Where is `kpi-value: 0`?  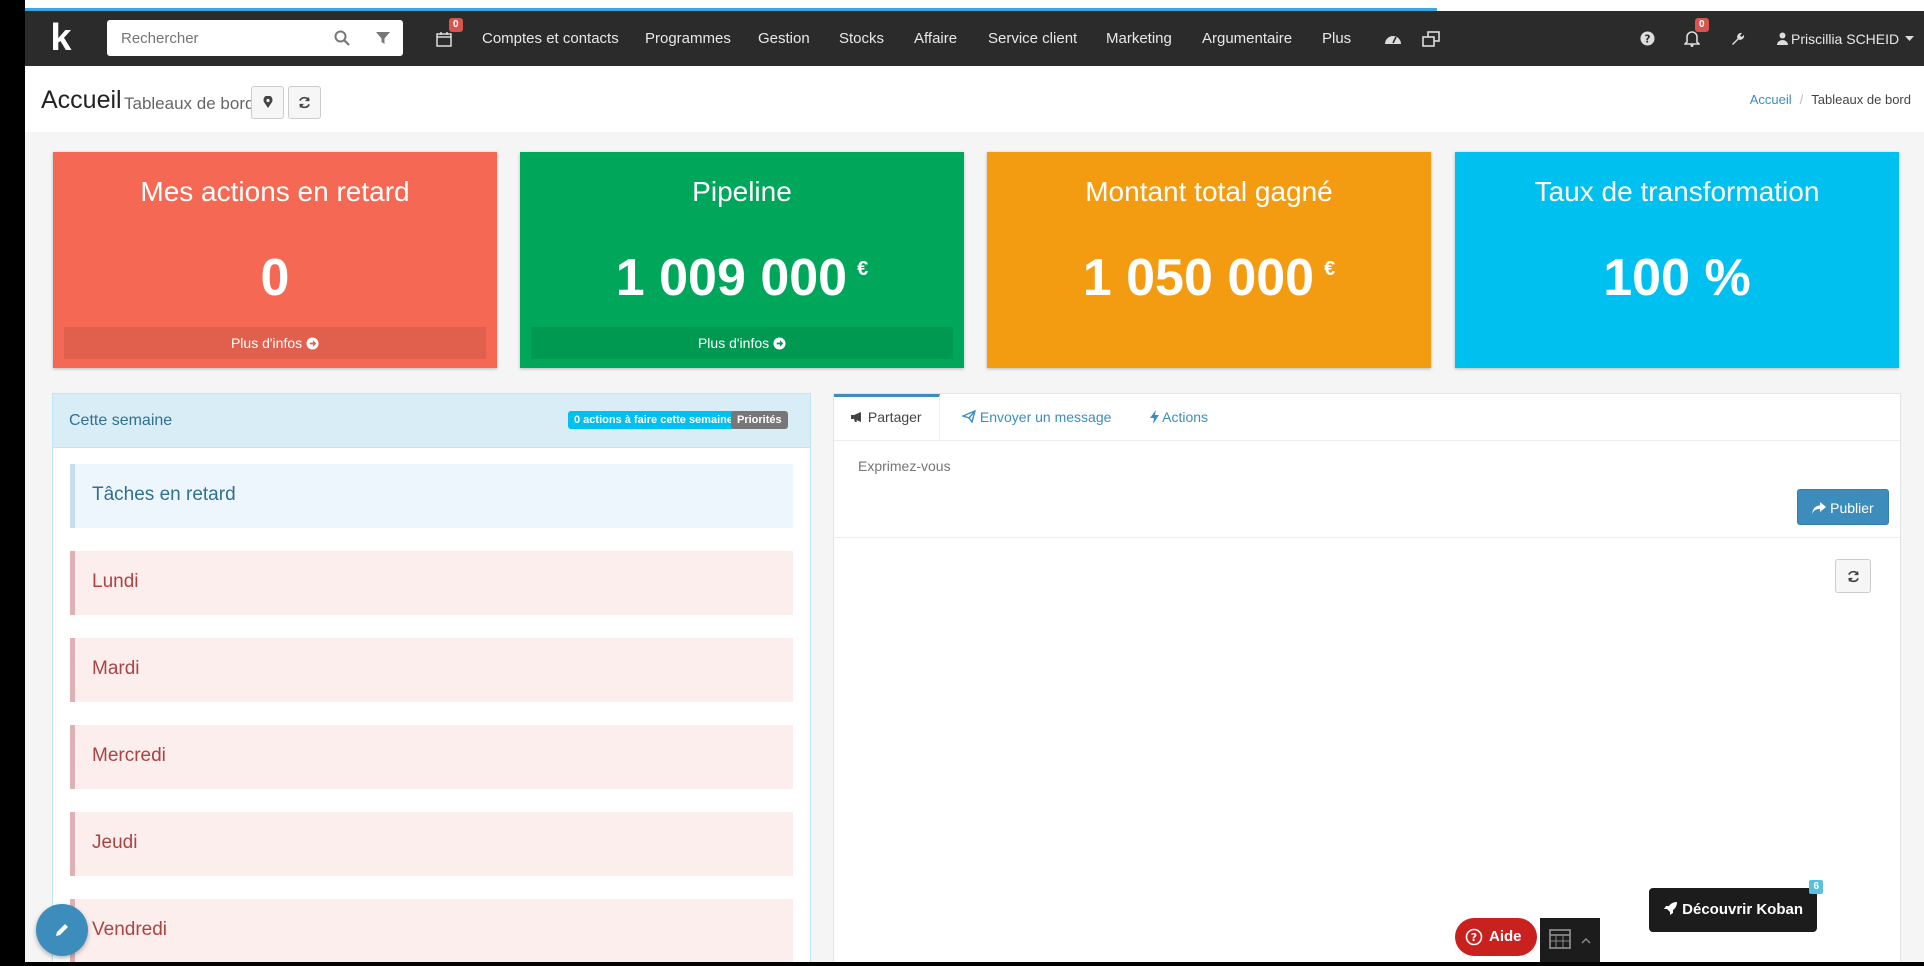
kpi-value: 0 is located at coordinates (275, 278).